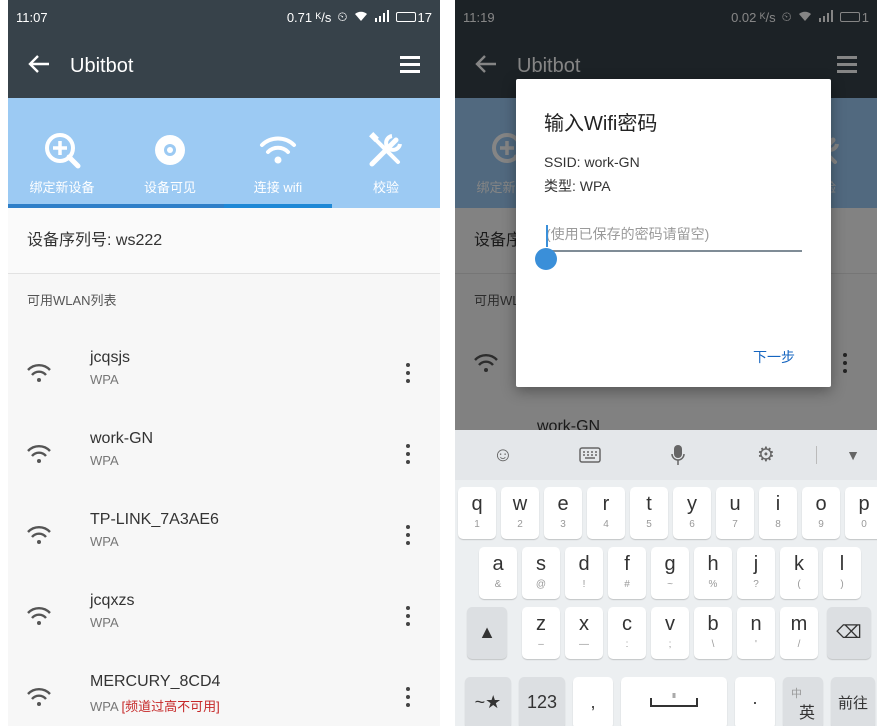 This screenshot has width=877, height=726. Describe the element at coordinates (755, 701) in the screenshot. I see `period-key: ·` at that location.